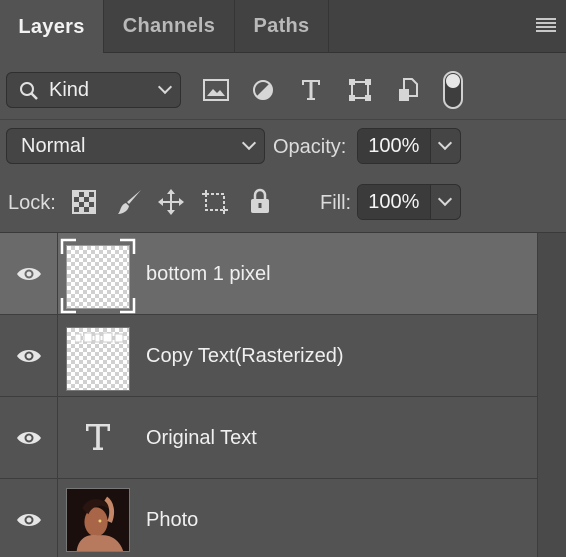 The height and width of the screenshot is (557, 566). What do you see at coordinates (201, 438) in the screenshot?
I see `layer-name: Original Text` at bounding box center [201, 438].